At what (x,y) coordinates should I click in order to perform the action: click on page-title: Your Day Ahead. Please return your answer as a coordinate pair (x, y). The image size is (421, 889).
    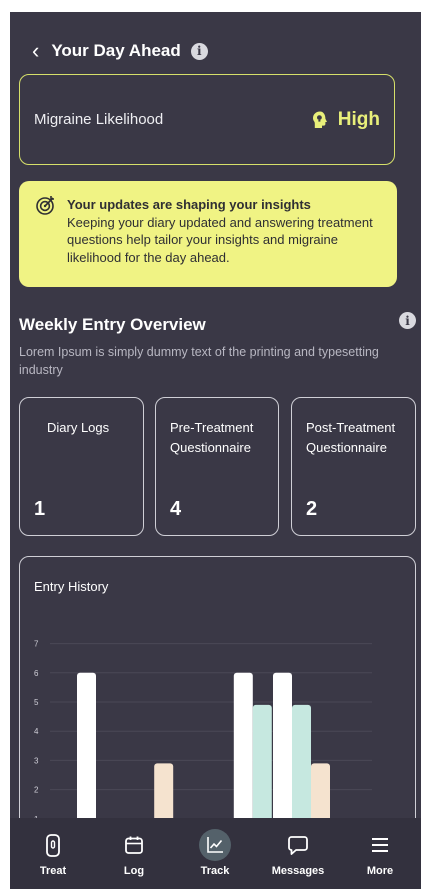
    Looking at the image, I should click on (116, 50).